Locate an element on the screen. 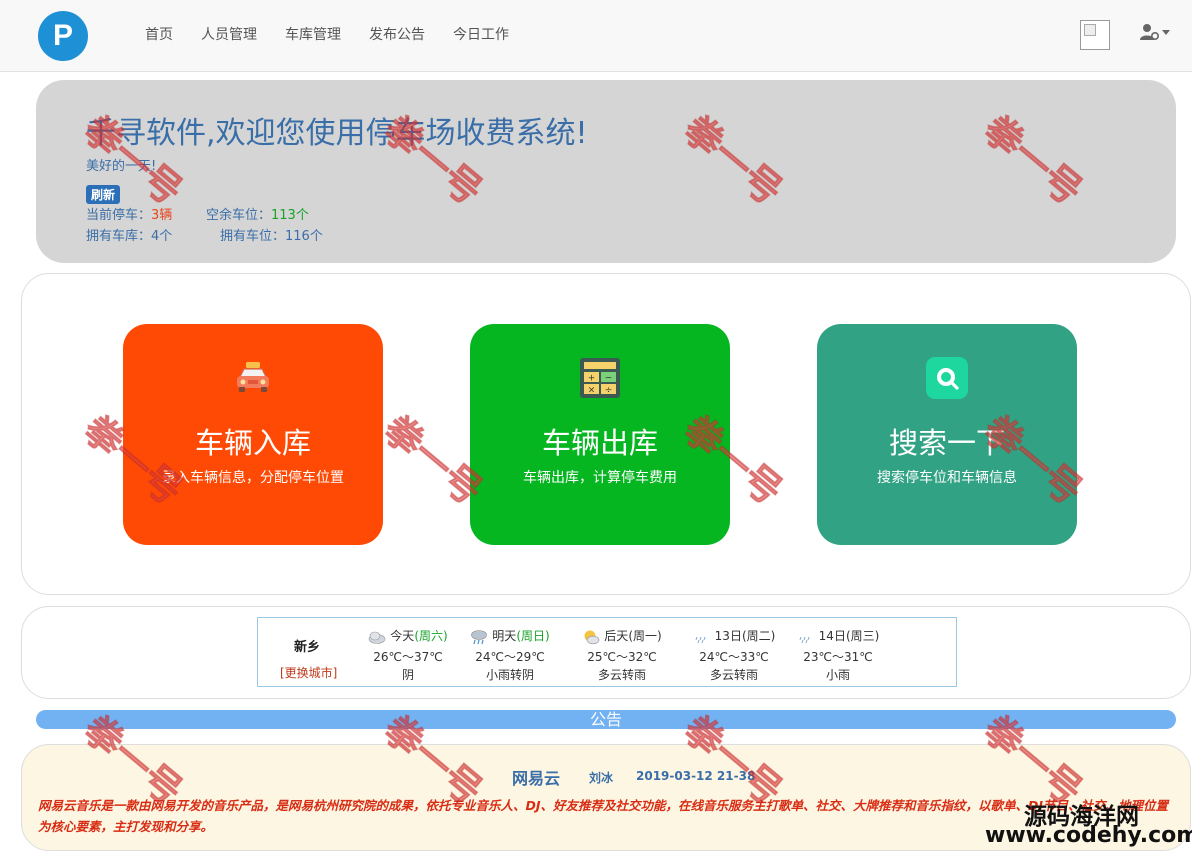 This screenshot has width=1192, height=856. stat-value: 4个 is located at coordinates (162, 236).